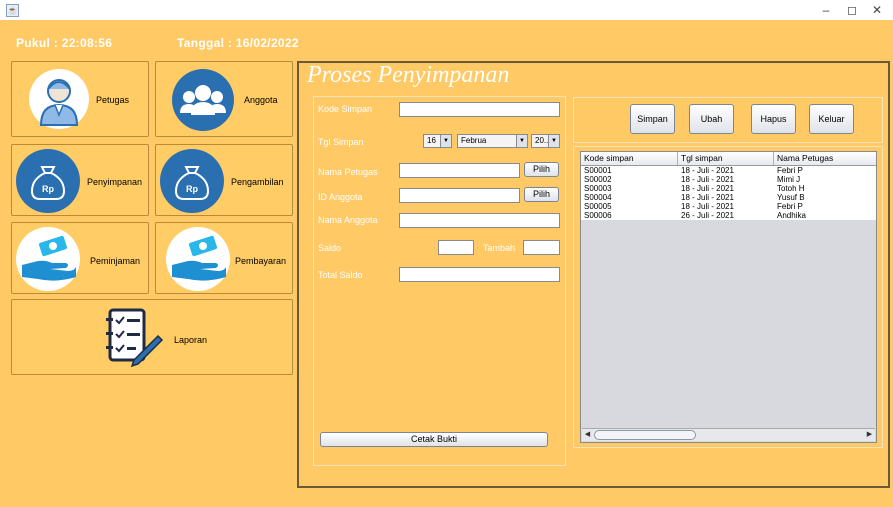  I want to click on clock-label: Pukul : 22:08:56, so click(64, 43).